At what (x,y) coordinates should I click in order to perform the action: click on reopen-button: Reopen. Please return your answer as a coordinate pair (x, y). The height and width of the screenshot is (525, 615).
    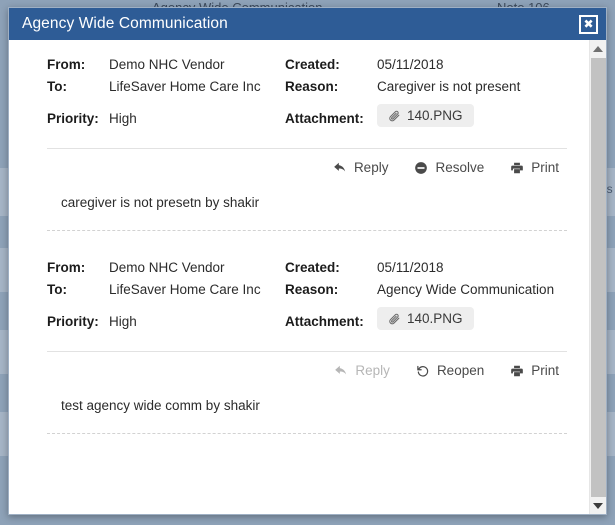
    Looking at the image, I should click on (450, 370).